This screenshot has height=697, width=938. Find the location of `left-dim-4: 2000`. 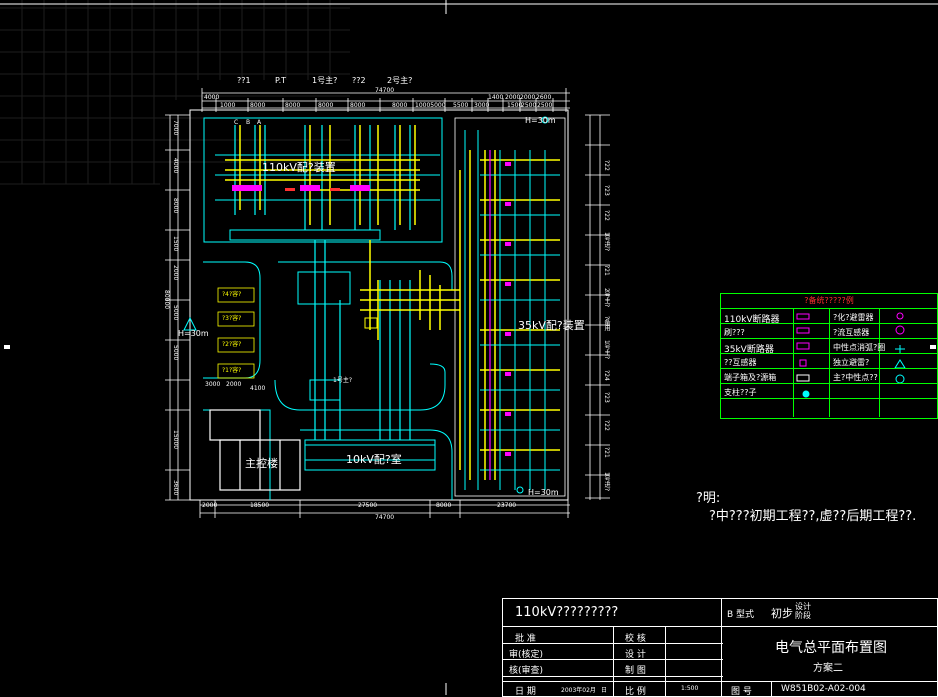

left-dim-4: 2000 is located at coordinates (175, 273).